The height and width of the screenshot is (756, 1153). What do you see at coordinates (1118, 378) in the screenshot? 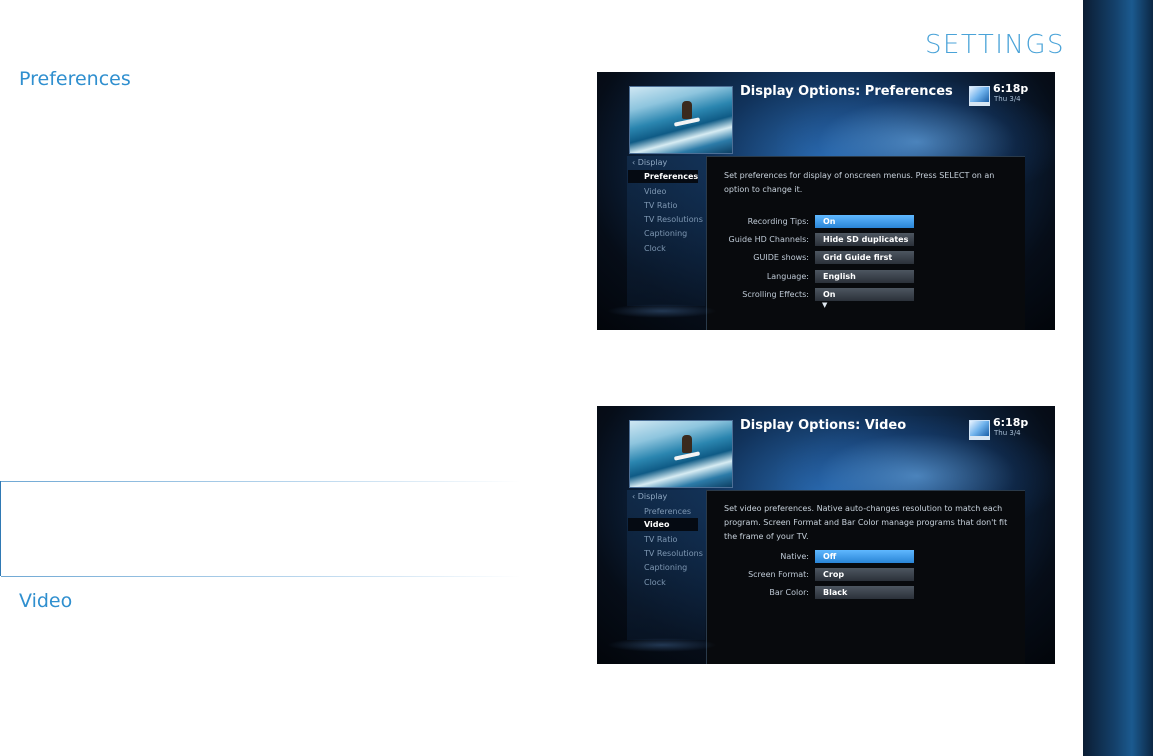
I see `decorative-side-strip` at bounding box center [1118, 378].